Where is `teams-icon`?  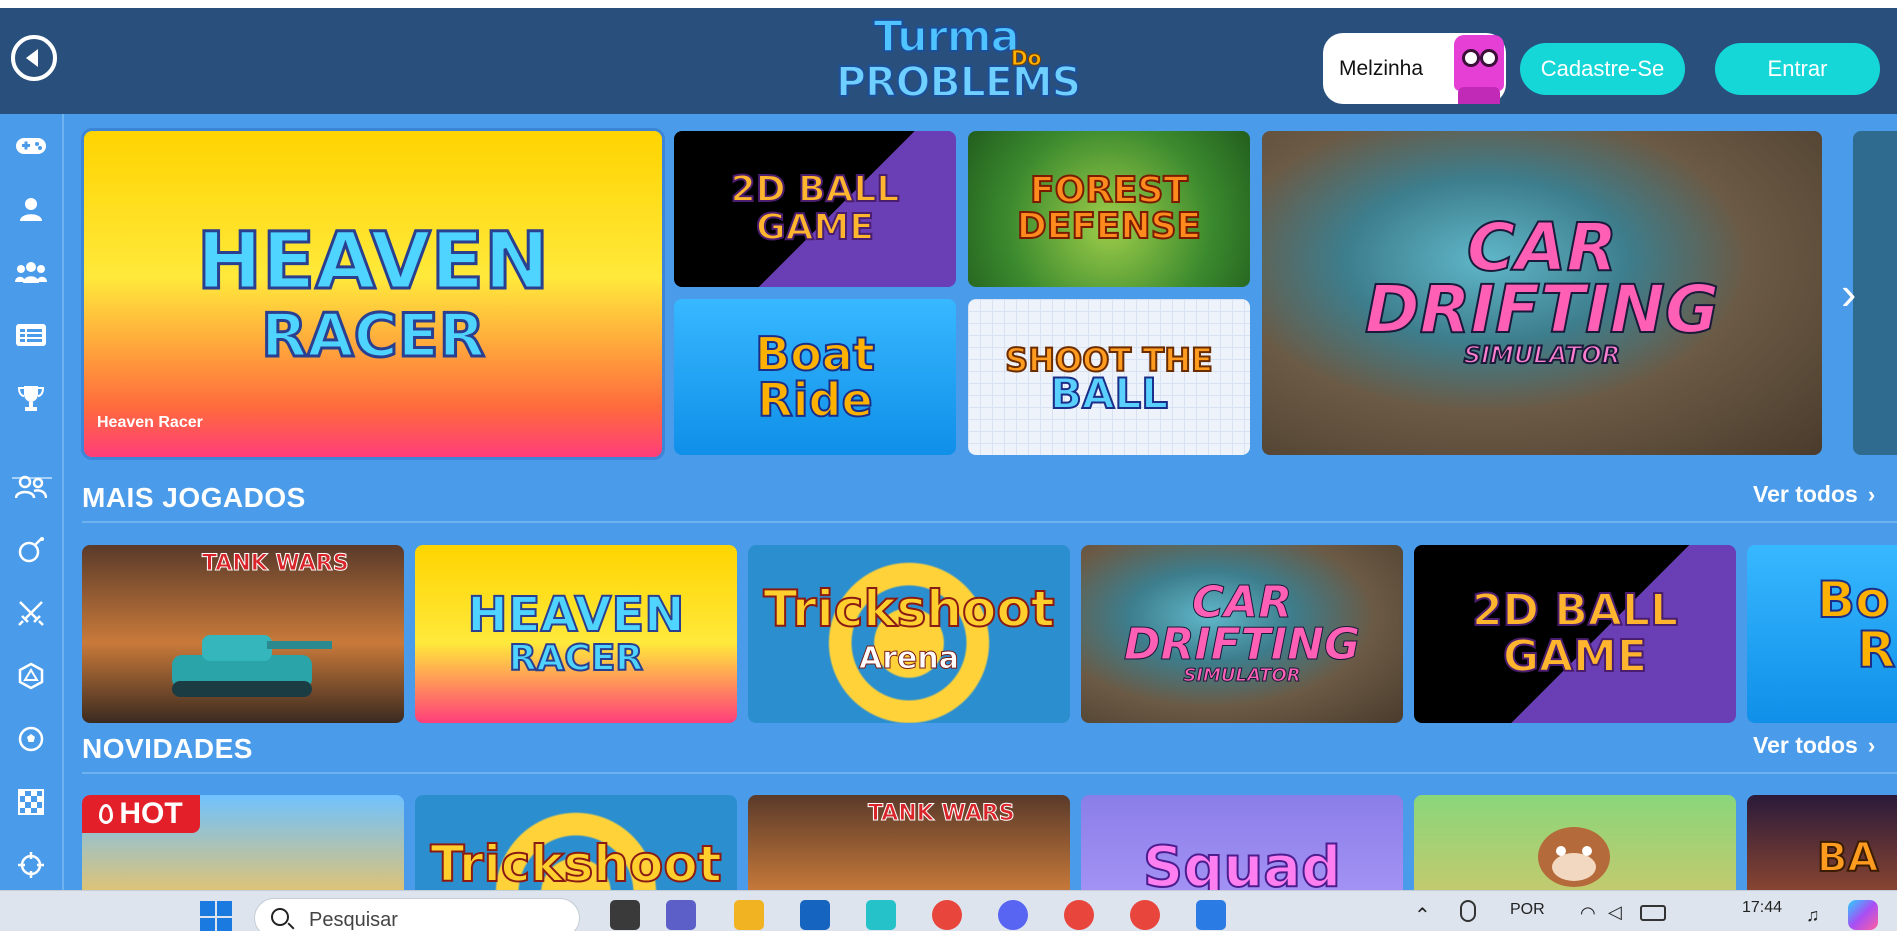
teams-icon is located at coordinates (681, 915).